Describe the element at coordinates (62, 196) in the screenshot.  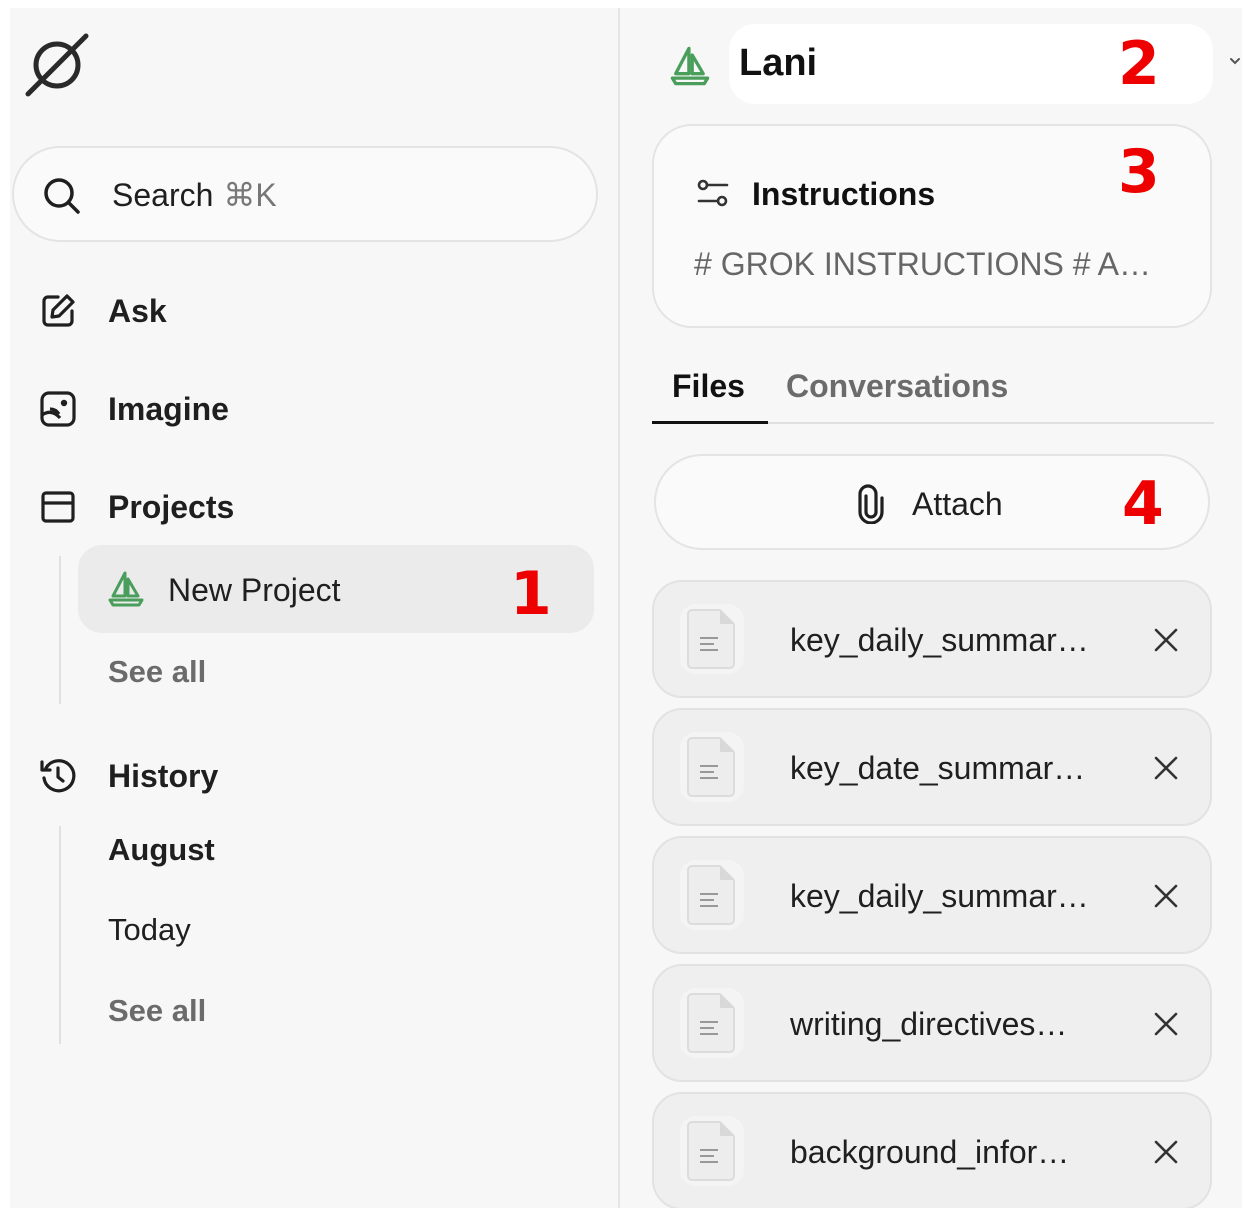
I see `search-icon` at that location.